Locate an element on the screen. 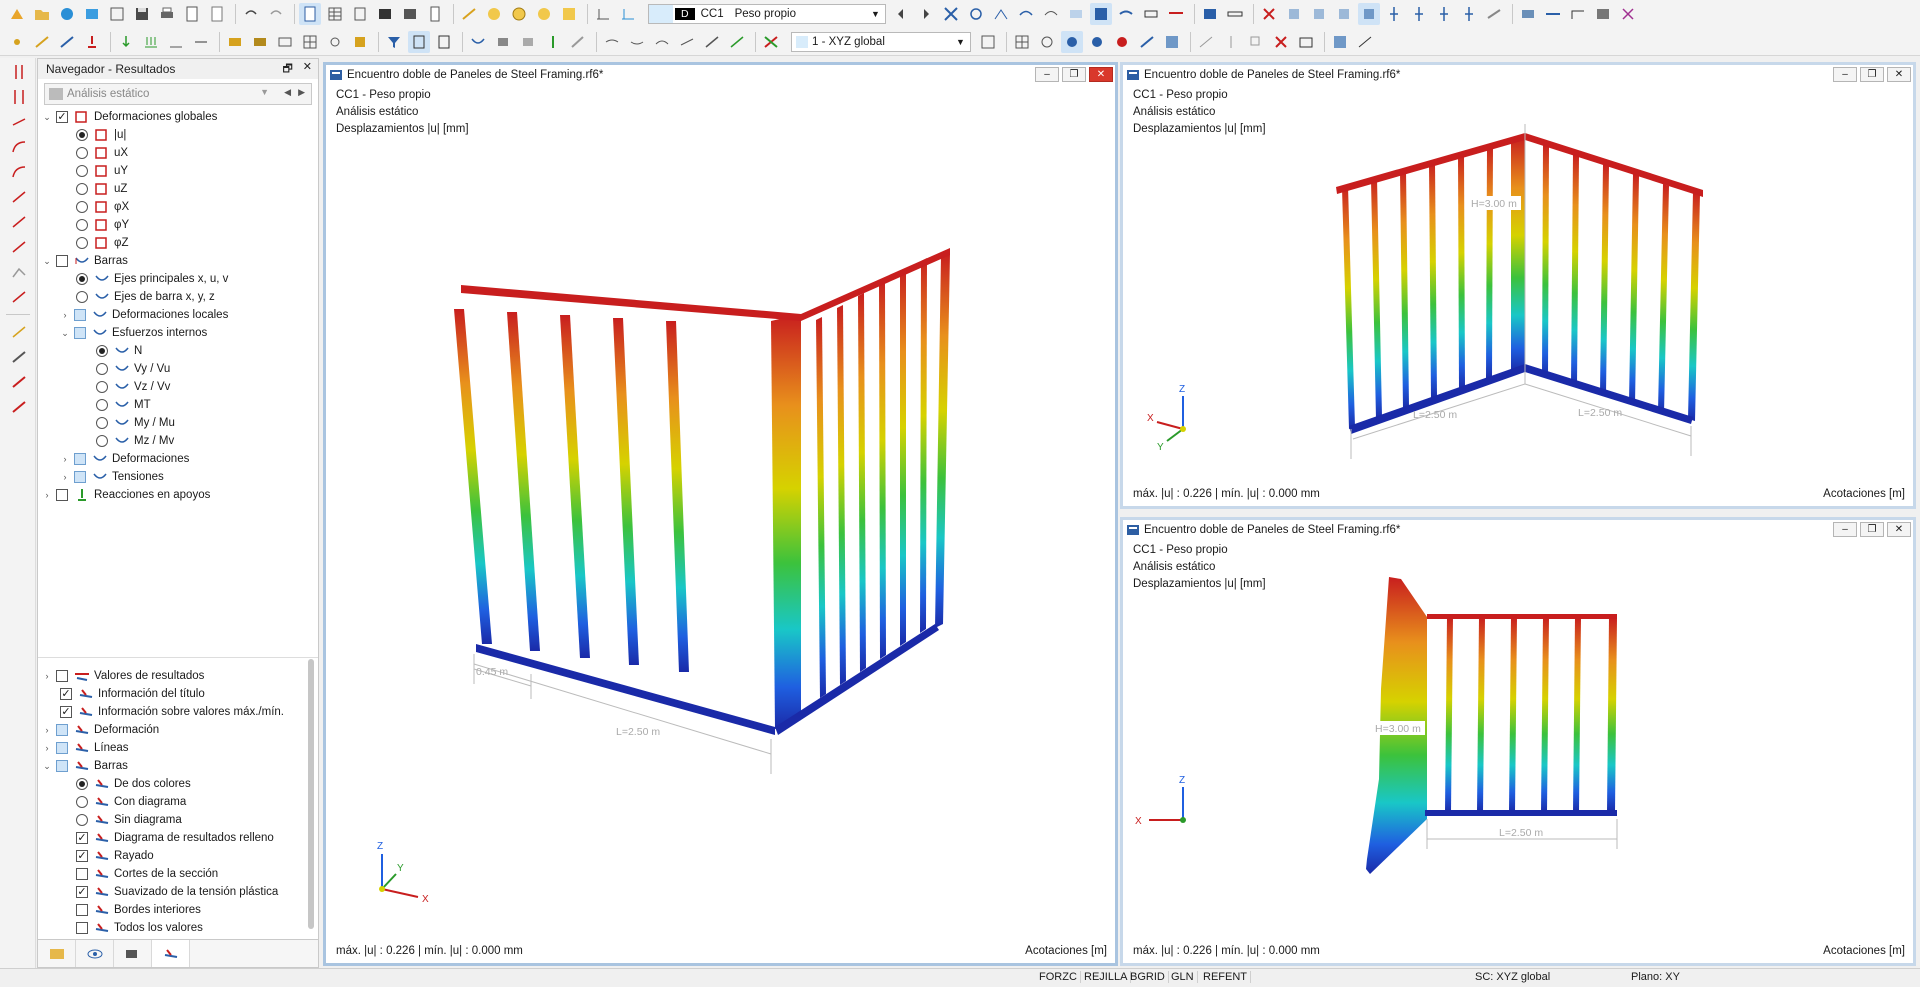  model-manager-icon is located at coordinates (117, 14).